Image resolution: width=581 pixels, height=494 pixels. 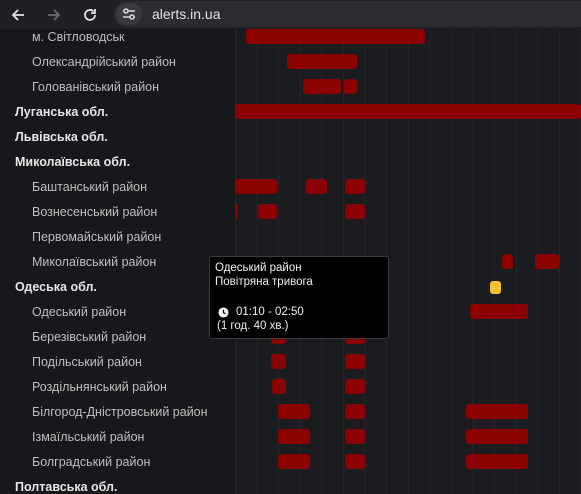 What do you see at coordinates (290, 162) in the screenshot?
I see `region-row: Миколаївська обл.` at bounding box center [290, 162].